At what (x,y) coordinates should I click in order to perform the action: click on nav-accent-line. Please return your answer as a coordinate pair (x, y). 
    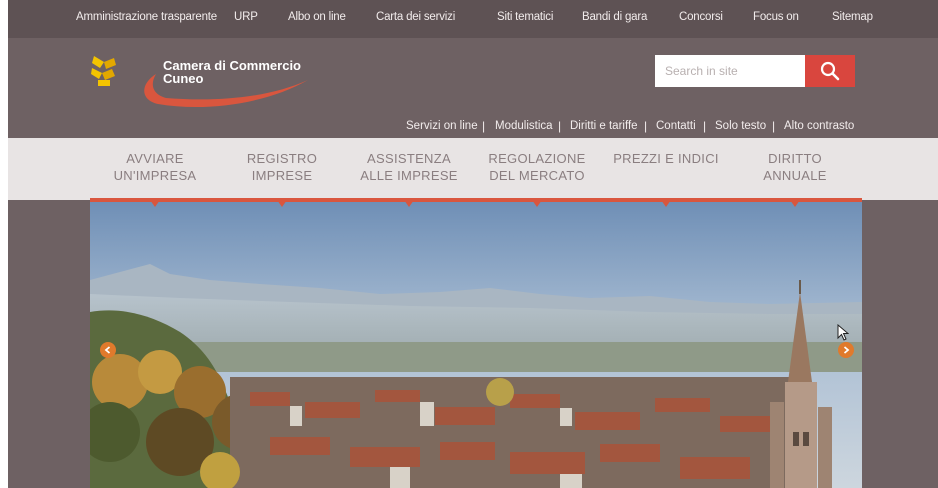
    Looking at the image, I should click on (476, 200).